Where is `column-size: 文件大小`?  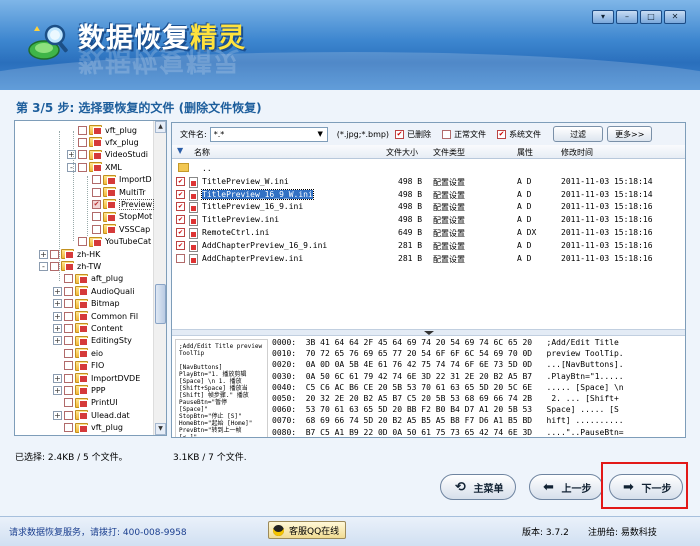 column-size: 文件大小 is located at coordinates (402, 152).